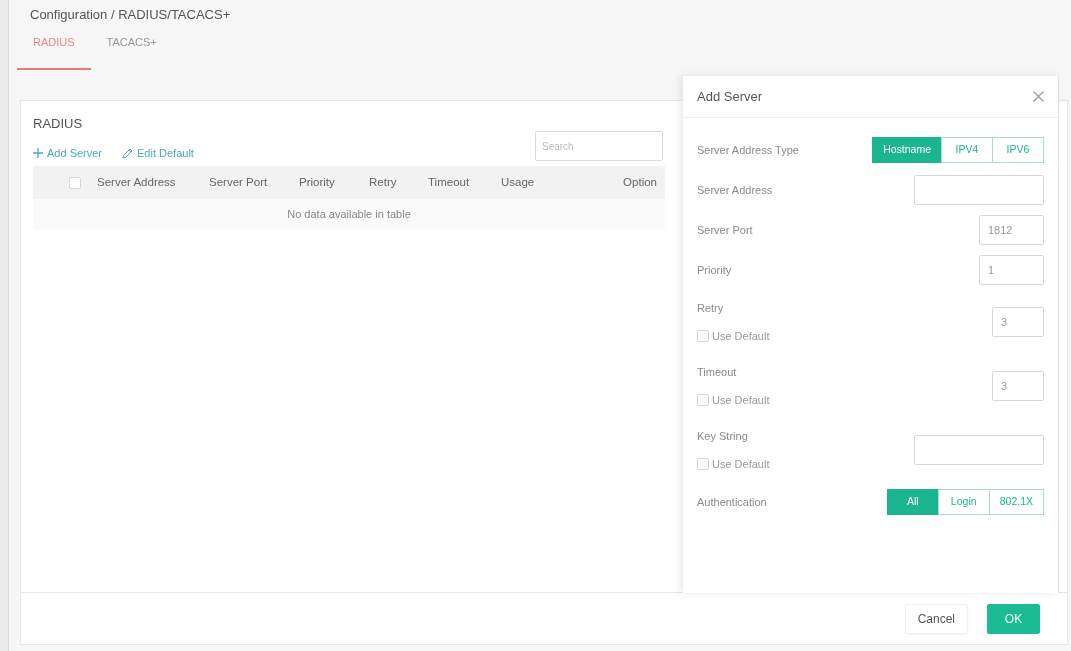  What do you see at coordinates (936, 618) in the screenshot?
I see `cancel-button: Cancel` at bounding box center [936, 618].